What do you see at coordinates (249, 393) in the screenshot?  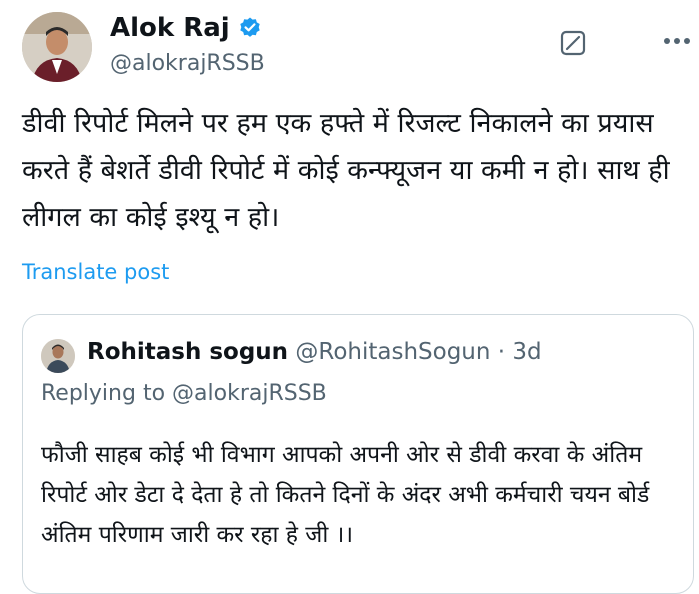 I see `replying-to-handle: @alokrajRSSB` at bounding box center [249, 393].